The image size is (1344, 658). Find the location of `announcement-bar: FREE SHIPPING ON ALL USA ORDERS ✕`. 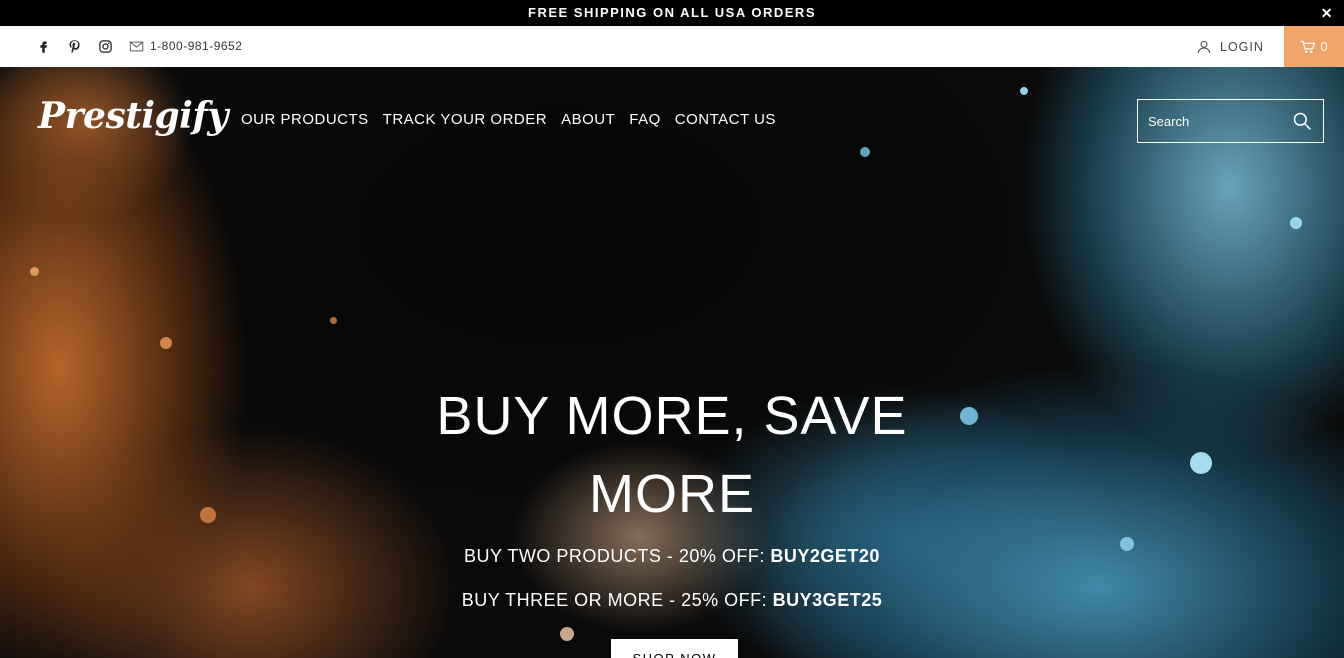

announcement-bar: FREE SHIPPING ON ALL USA ORDERS ✕ is located at coordinates (672, 13).